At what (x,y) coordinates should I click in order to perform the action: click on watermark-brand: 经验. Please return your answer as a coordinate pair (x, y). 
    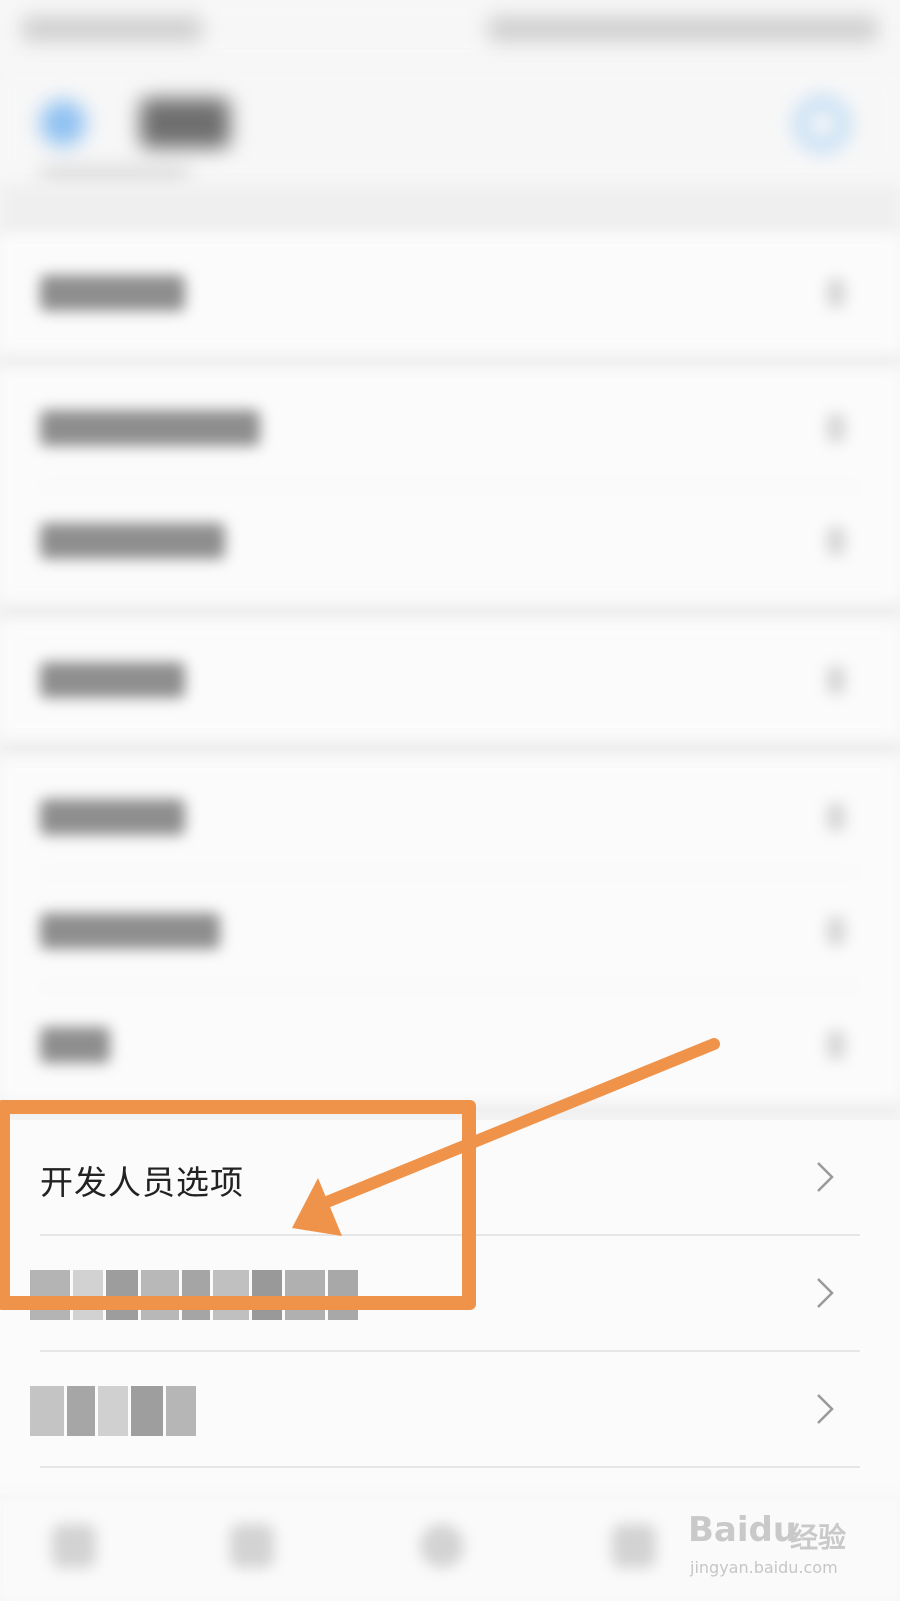
    Looking at the image, I should click on (818, 1537).